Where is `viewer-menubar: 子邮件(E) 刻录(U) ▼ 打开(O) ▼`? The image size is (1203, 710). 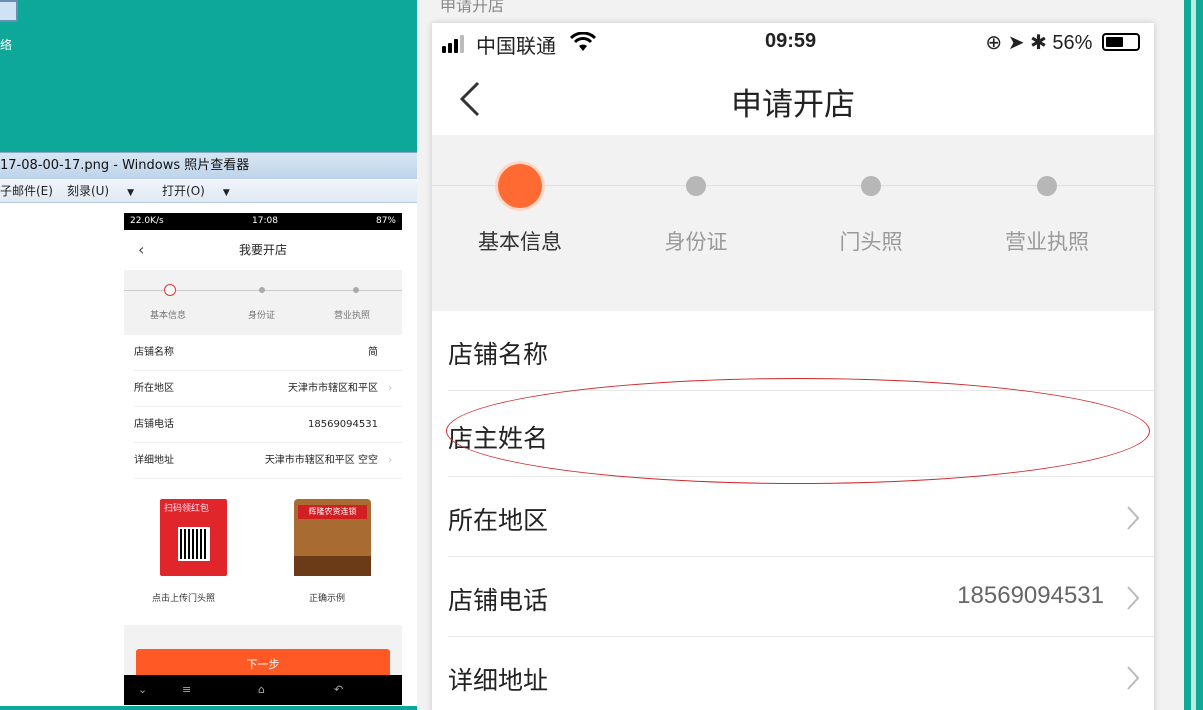
viewer-menubar: 子邮件(E) 刻录(U) ▼ 打开(O) ▼ is located at coordinates (208, 191).